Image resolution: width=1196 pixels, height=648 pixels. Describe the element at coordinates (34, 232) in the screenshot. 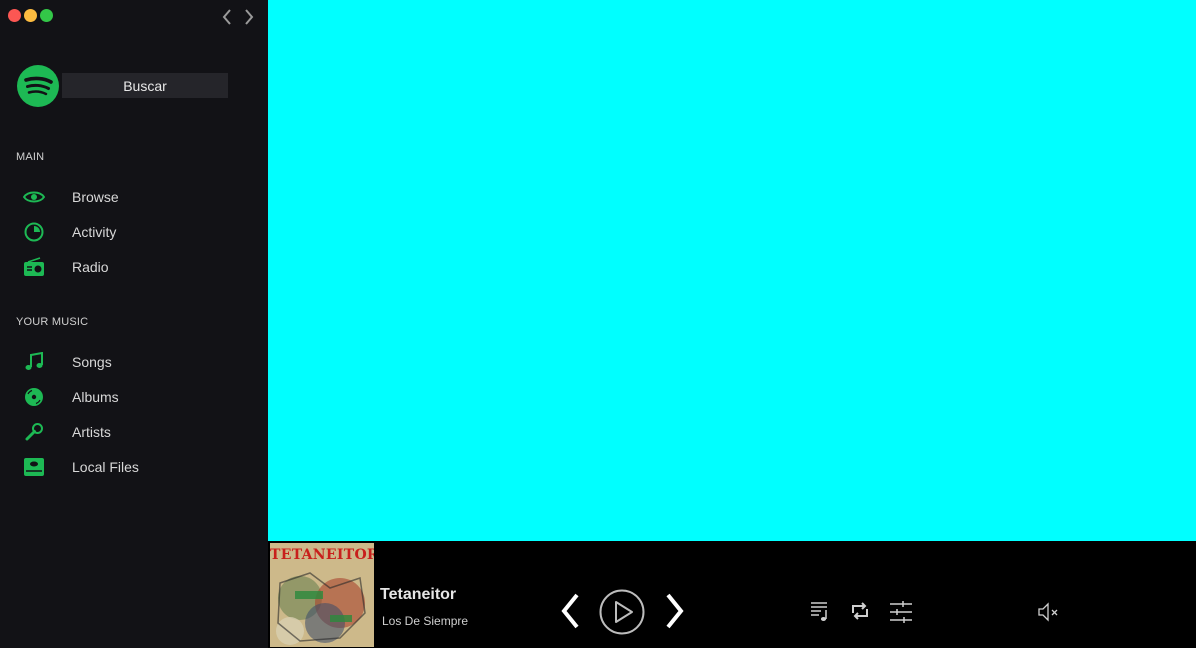

I see `activity-pie-icon` at that location.